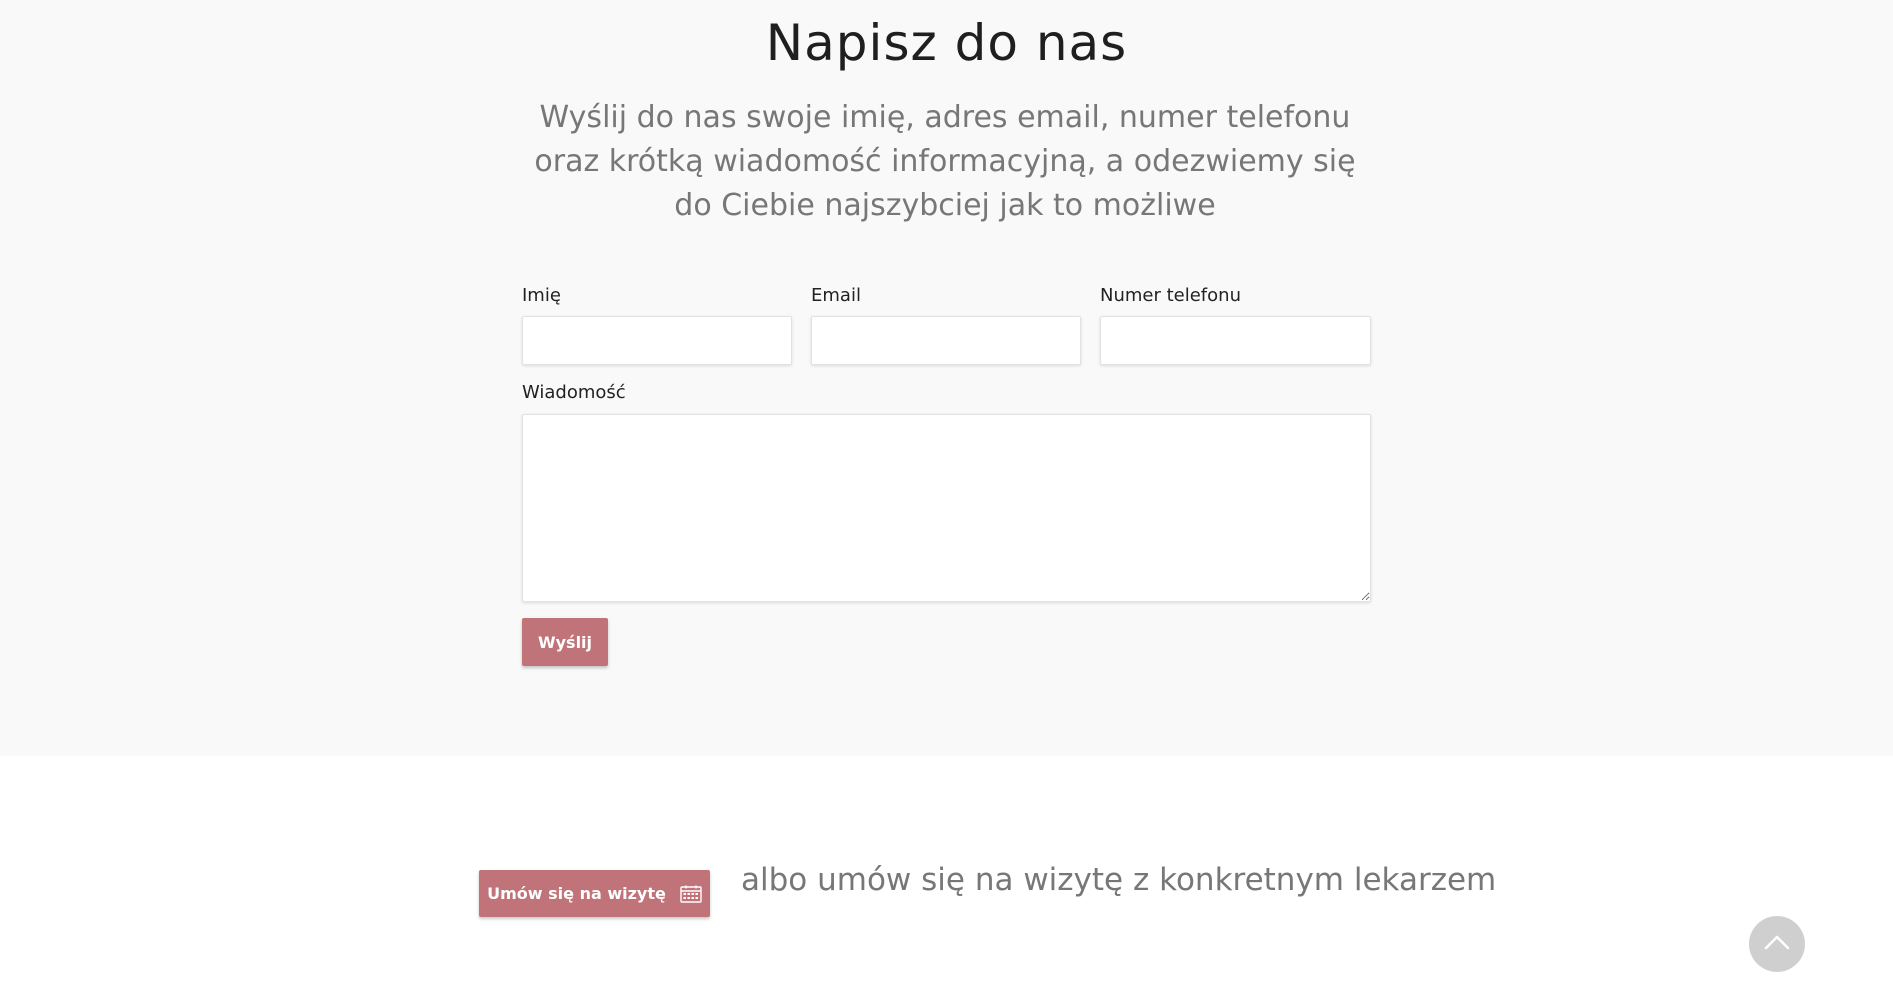 This screenshot has height=1003, width=1893. I want to click on name-input, so click(657, 340).